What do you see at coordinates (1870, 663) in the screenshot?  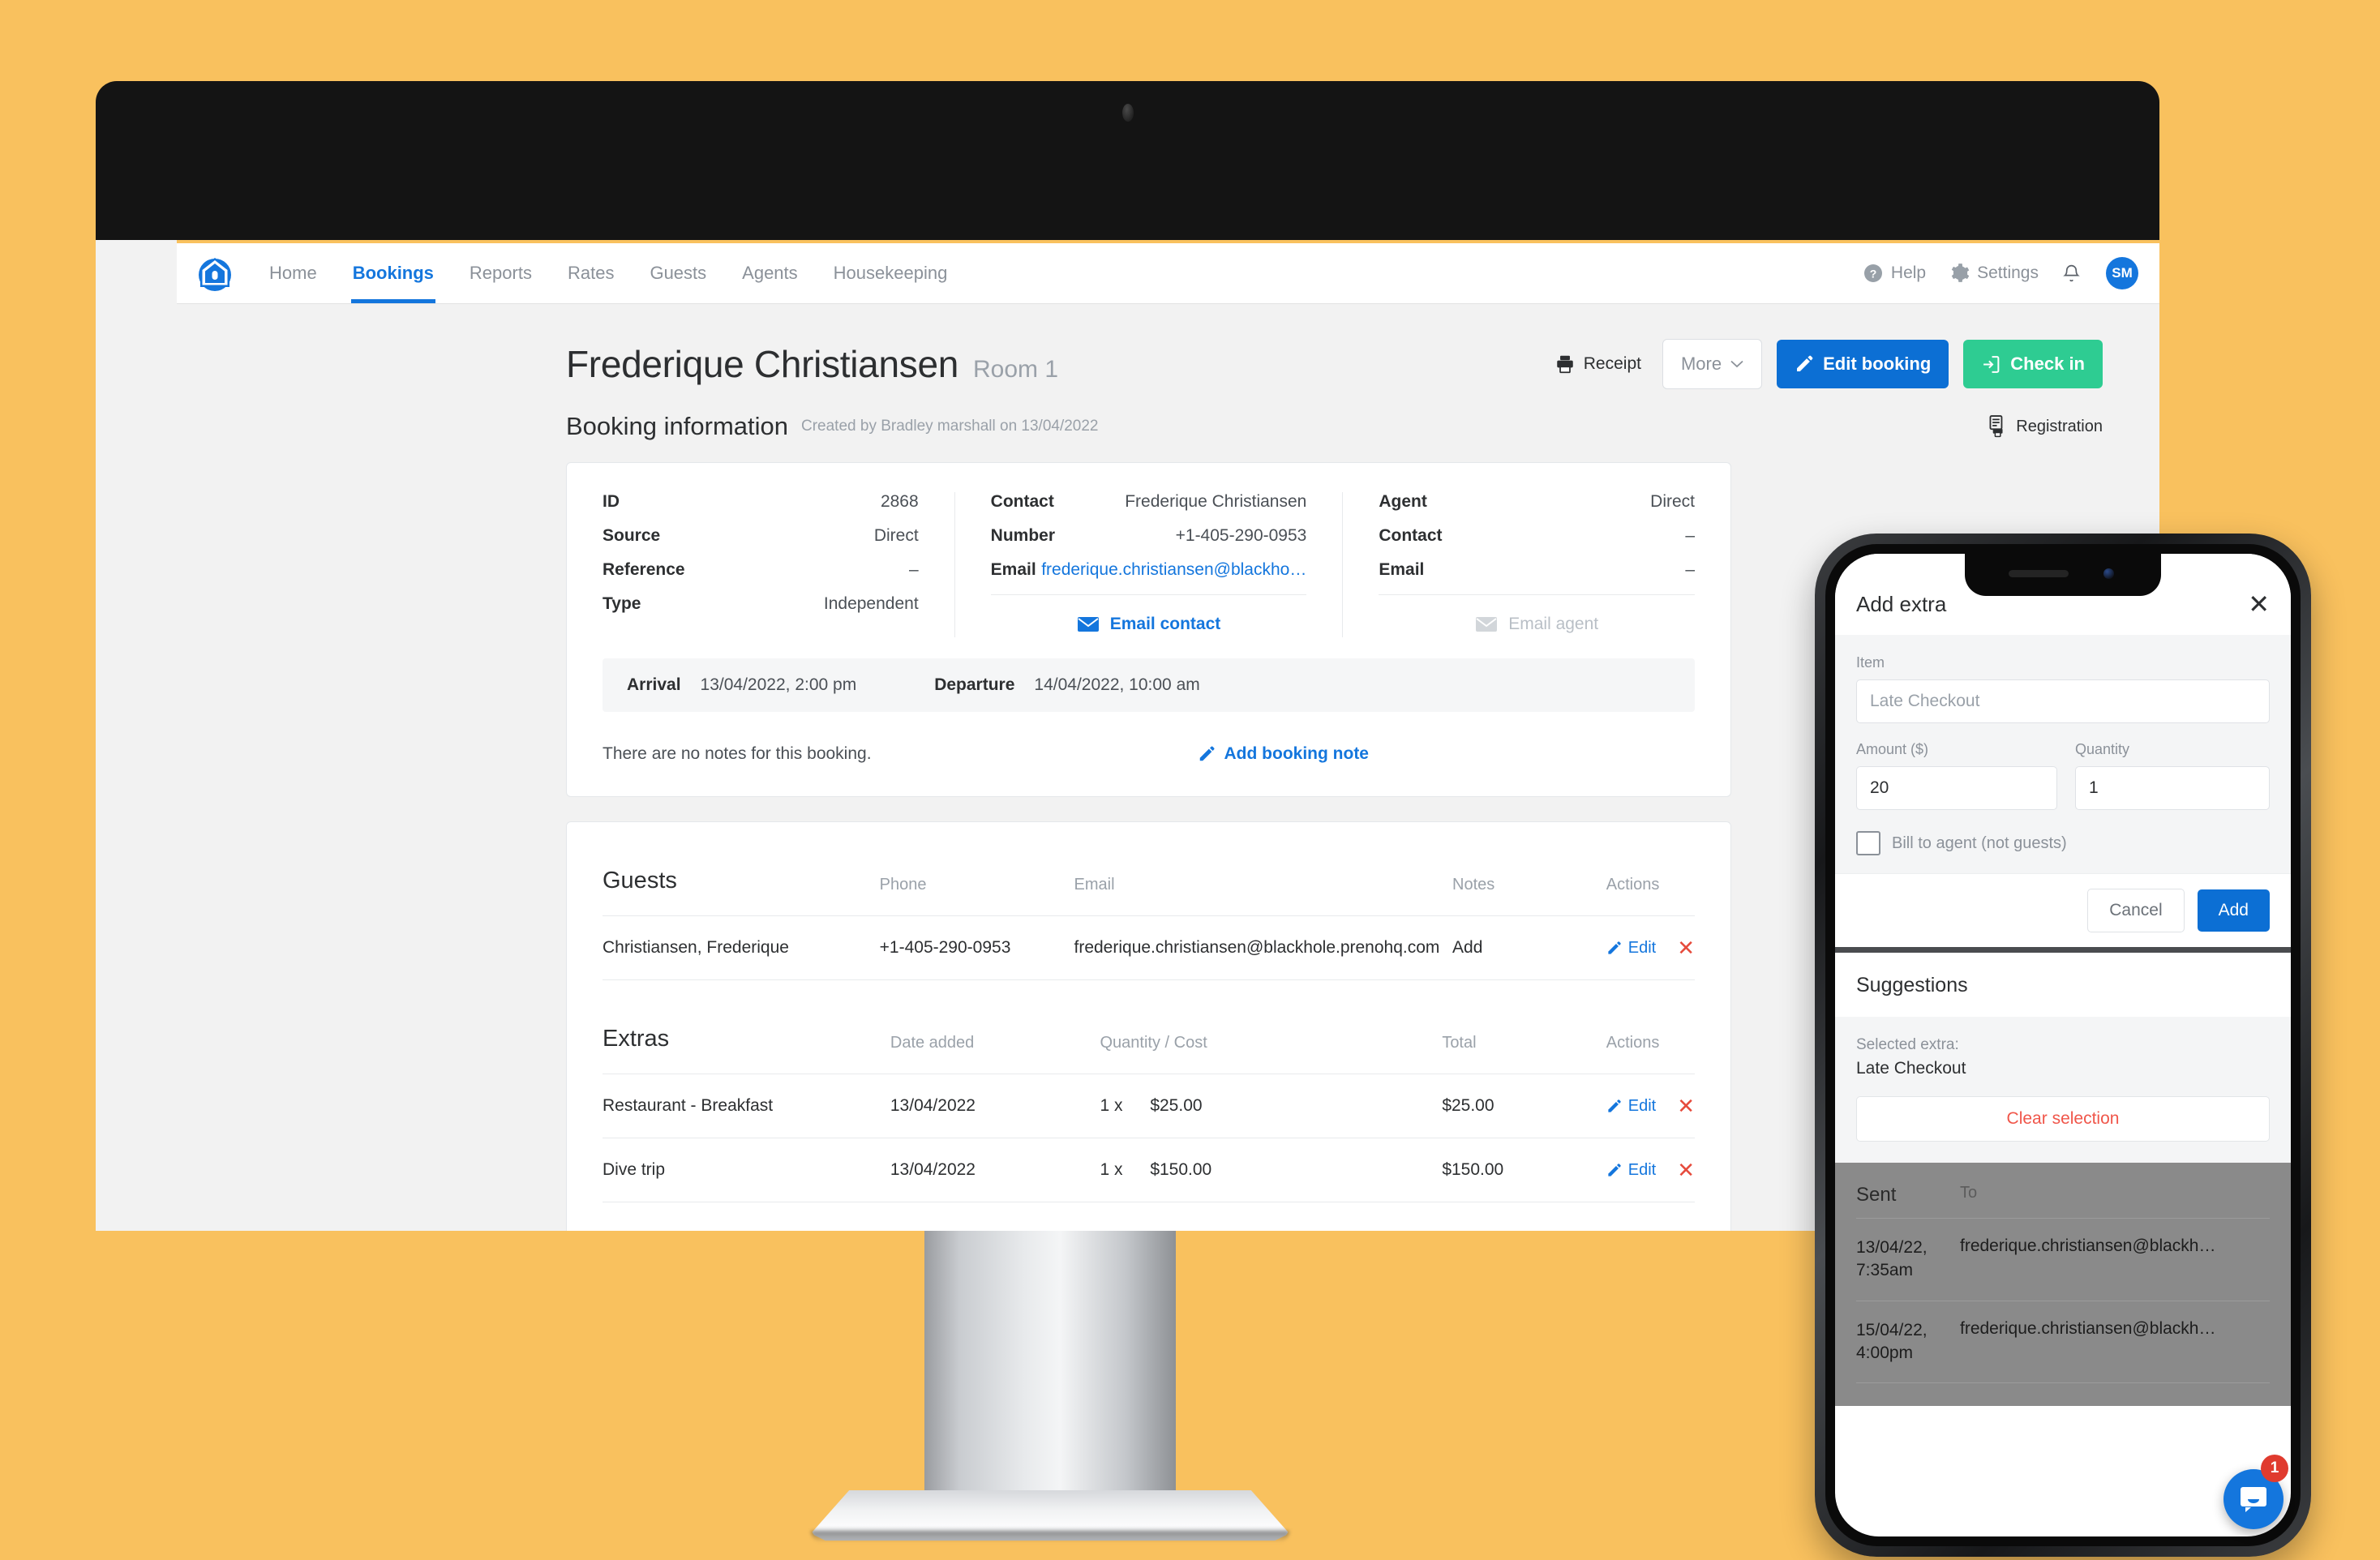 I see `item-field-label: Item` at bounding box center [1870, 663].